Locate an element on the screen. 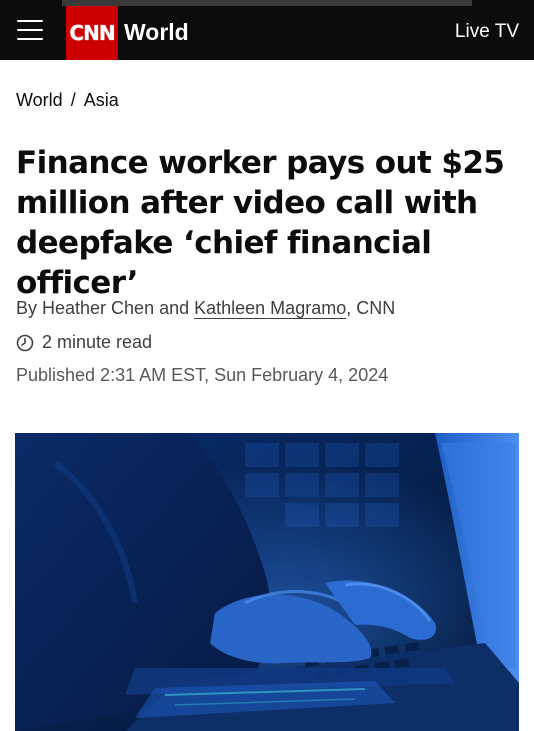 The image size is (534, 731). read-time: 2 minute read is located at coordinates (84, 342).